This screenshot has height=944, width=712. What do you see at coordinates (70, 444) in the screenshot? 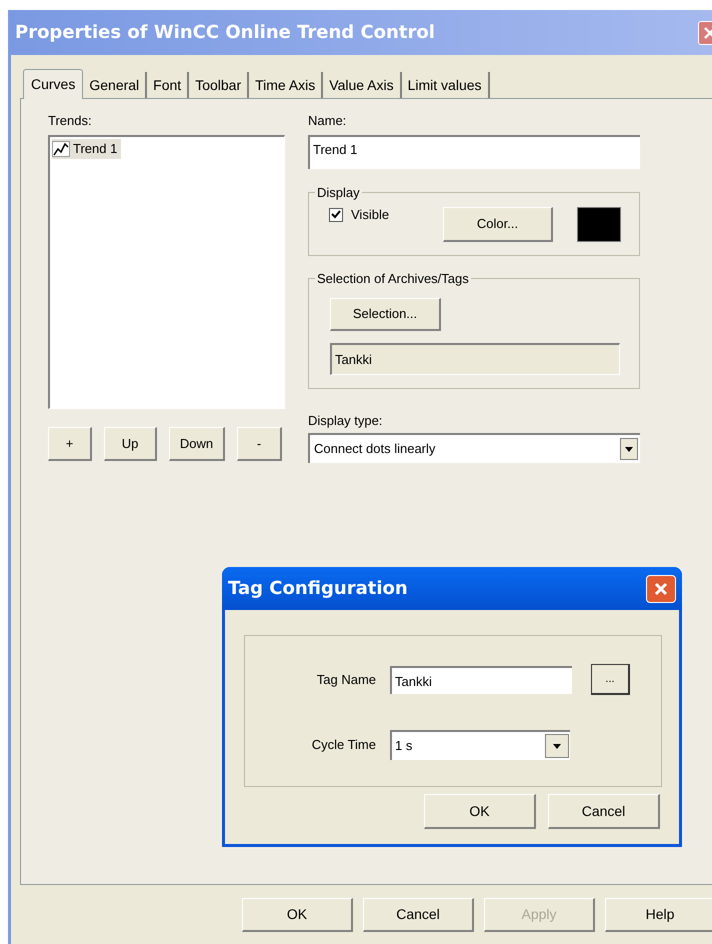
I see `list-button: +` at bounding box center [70, 444].